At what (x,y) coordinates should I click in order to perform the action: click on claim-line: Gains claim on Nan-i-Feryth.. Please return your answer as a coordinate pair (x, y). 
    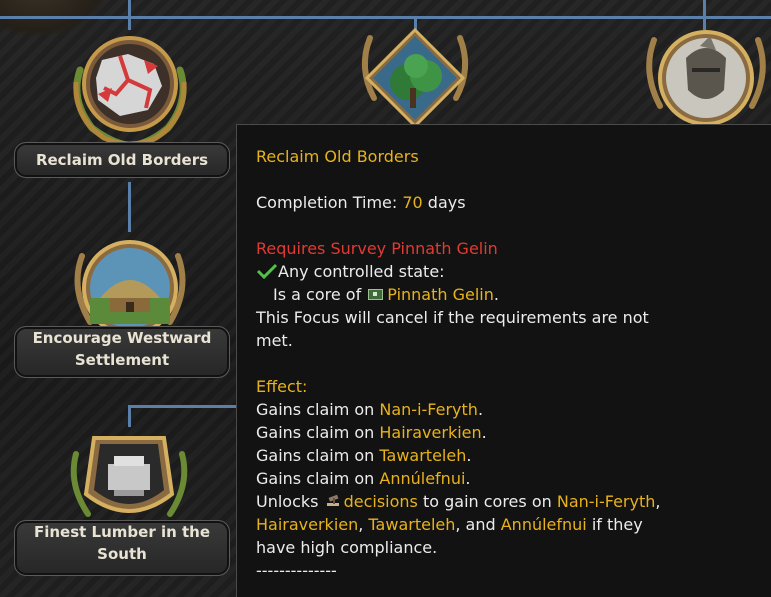
    Looking at the image, I should click on (370, 409).